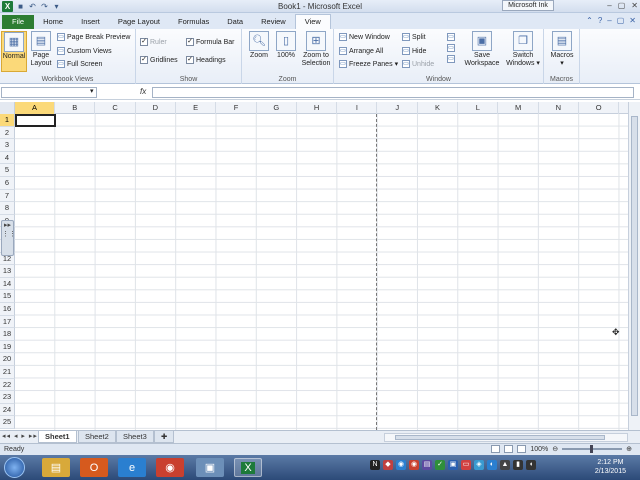 This screenshot has height=480, width=640. I want to click on row-header: 16, so click(7, 309).